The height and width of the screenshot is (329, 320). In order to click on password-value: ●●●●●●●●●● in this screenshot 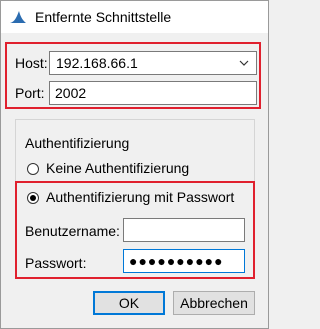, I will do `click(176, 261)`.